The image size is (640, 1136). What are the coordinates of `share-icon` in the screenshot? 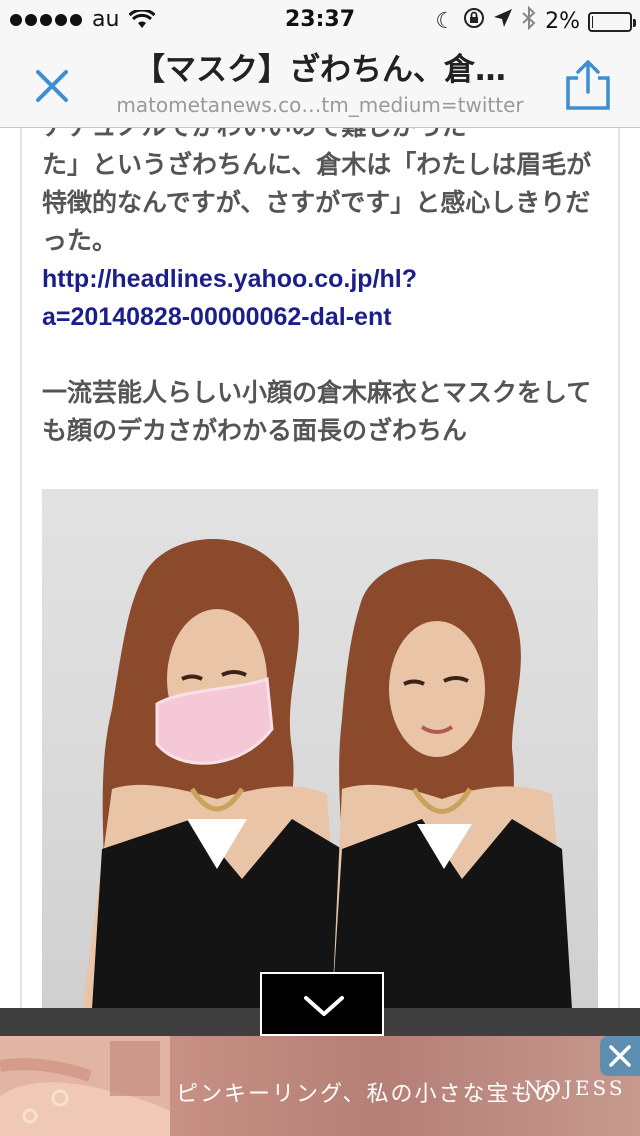 It's located at (588, 85).